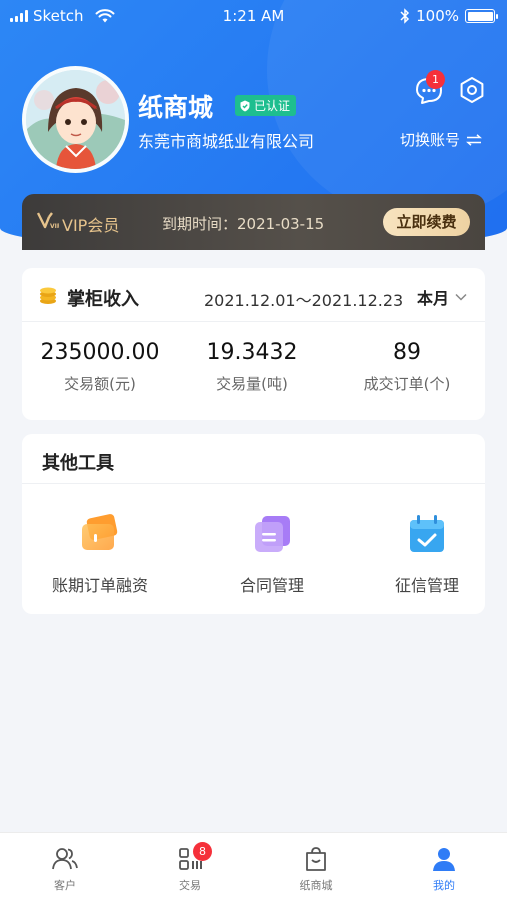 The height and width of the screenshot is (900, 507). Describe the element at coordinates (91, 225) in the screenshot. I see `vip-label: VIP会员` at that location.